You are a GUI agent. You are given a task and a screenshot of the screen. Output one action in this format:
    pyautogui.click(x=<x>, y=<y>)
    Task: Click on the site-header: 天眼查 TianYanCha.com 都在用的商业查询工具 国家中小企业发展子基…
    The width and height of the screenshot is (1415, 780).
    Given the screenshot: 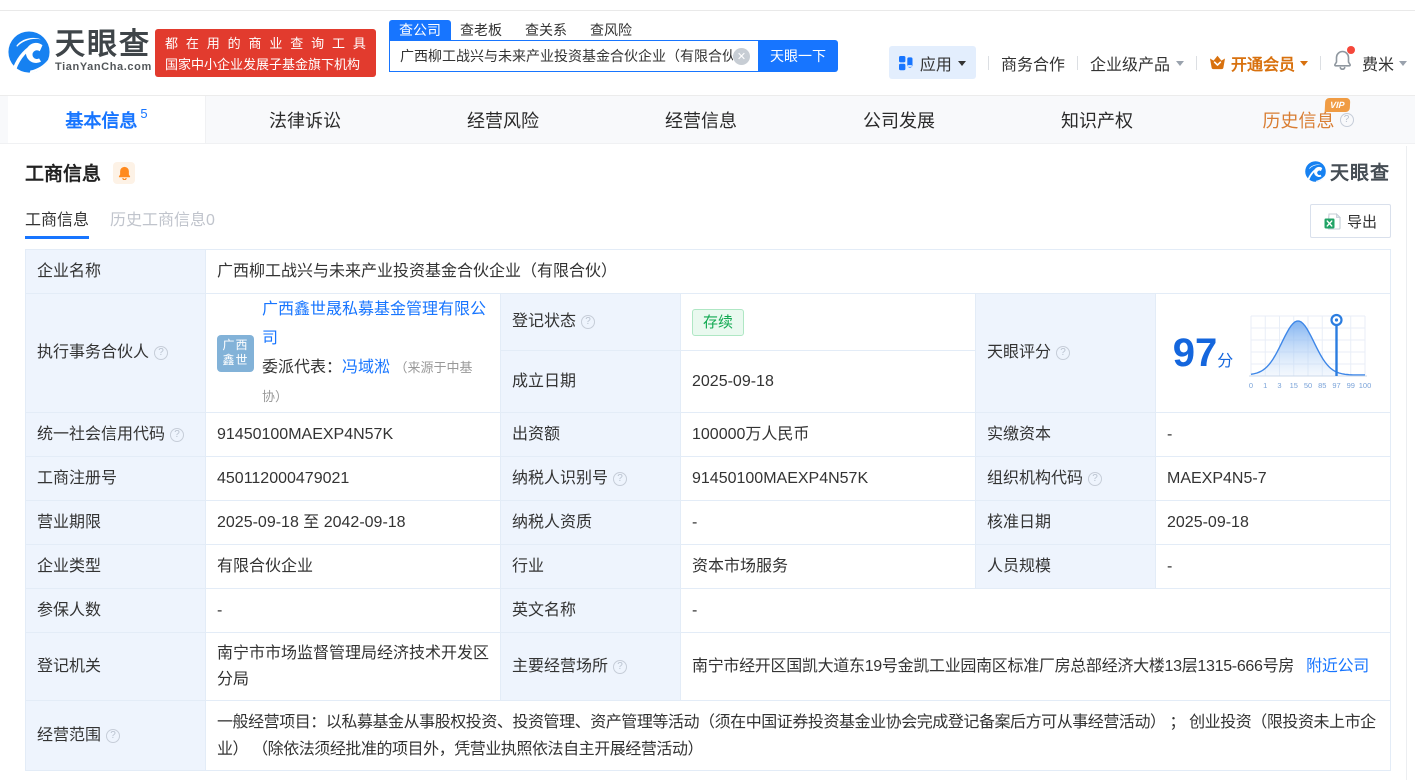 What is the action you would take?
    pyautogui.click(x=707, y=53)
    